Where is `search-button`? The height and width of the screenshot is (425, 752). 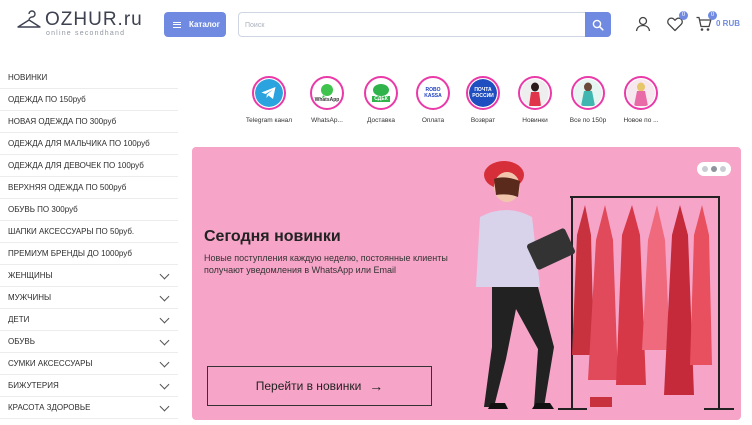
search-button is located at coordinates (598, 24).